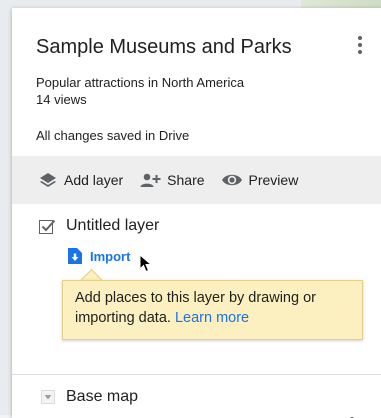 This screenshot has height=418, width=381. Describe the element at coordinates (75, 256) in the screenshot. I see `import-icon` at that location.